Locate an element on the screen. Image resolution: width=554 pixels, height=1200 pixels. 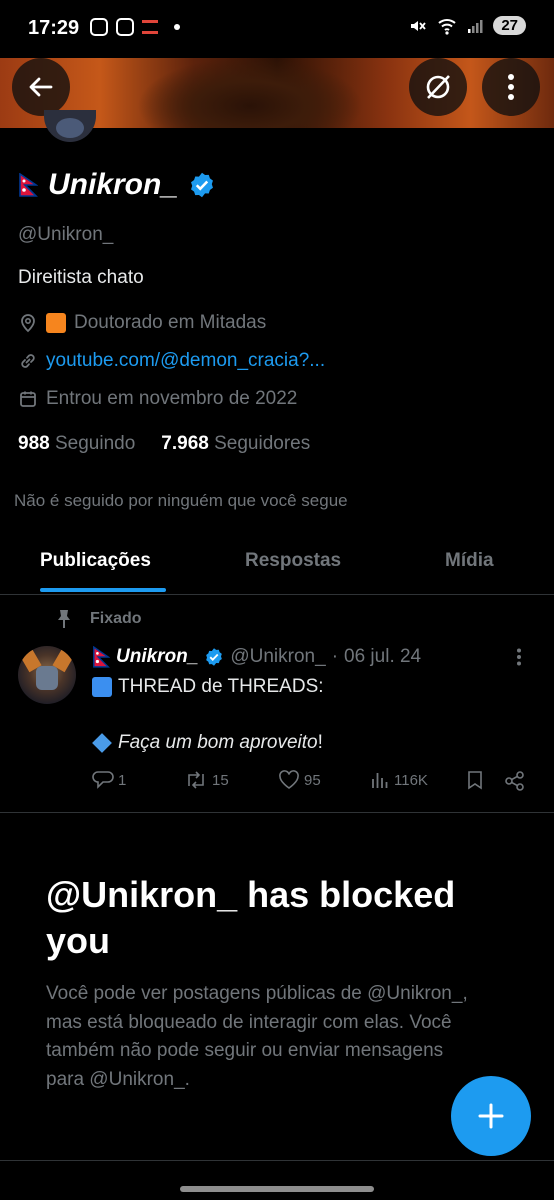
notification-icons is located at coordinates (135, 27).